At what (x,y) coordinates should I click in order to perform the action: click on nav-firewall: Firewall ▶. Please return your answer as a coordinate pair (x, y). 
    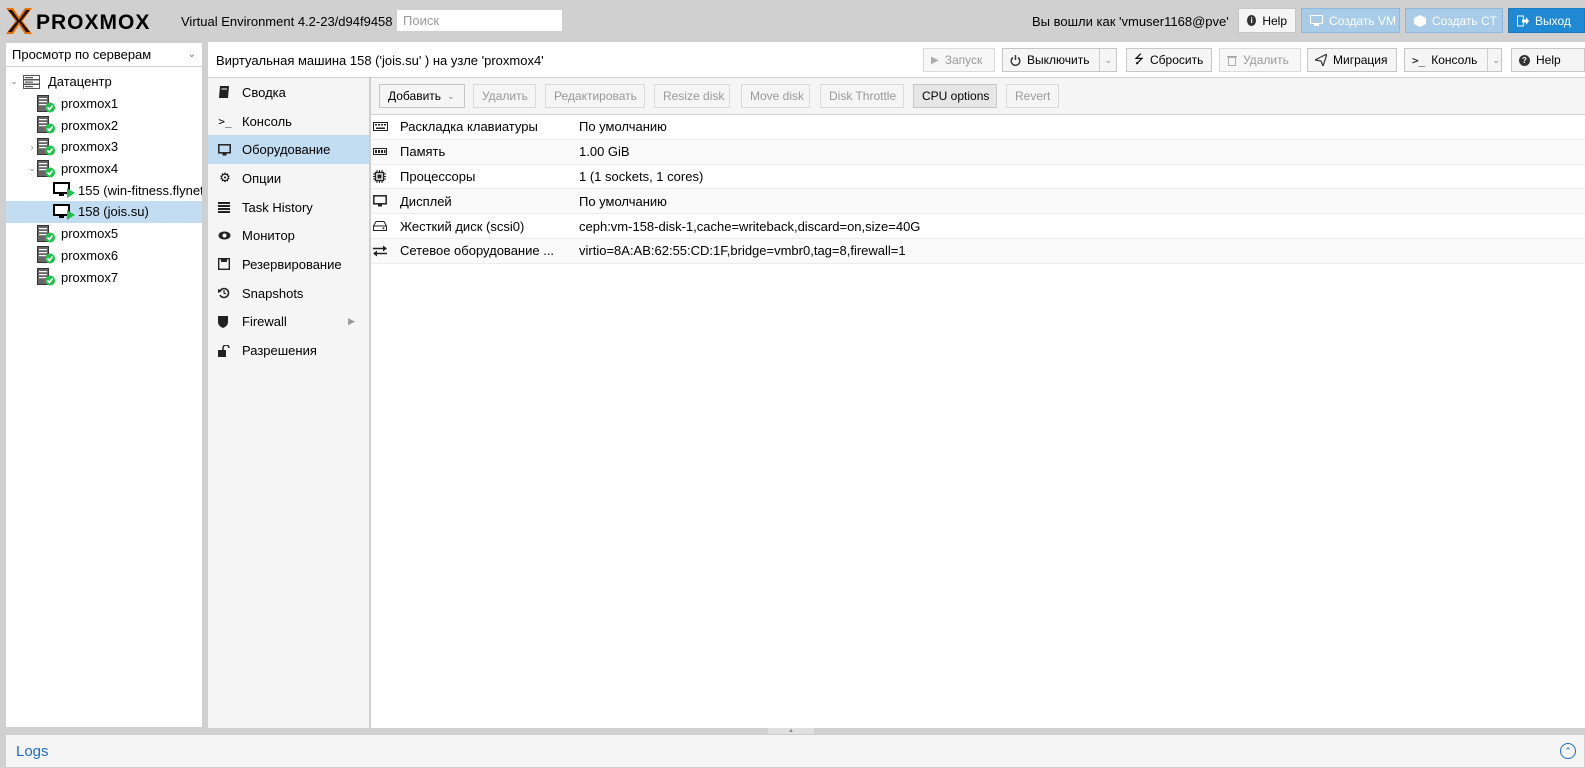
    Looking at the image, I should click on (288, 322).